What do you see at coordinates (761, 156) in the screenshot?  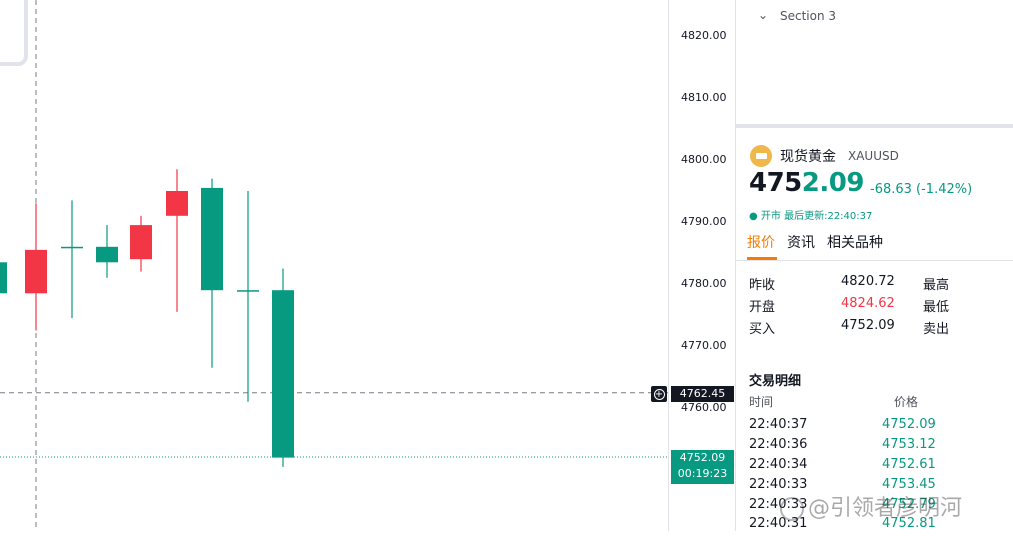 I see `gold-bar-icon` at bounding box center [761, 156].